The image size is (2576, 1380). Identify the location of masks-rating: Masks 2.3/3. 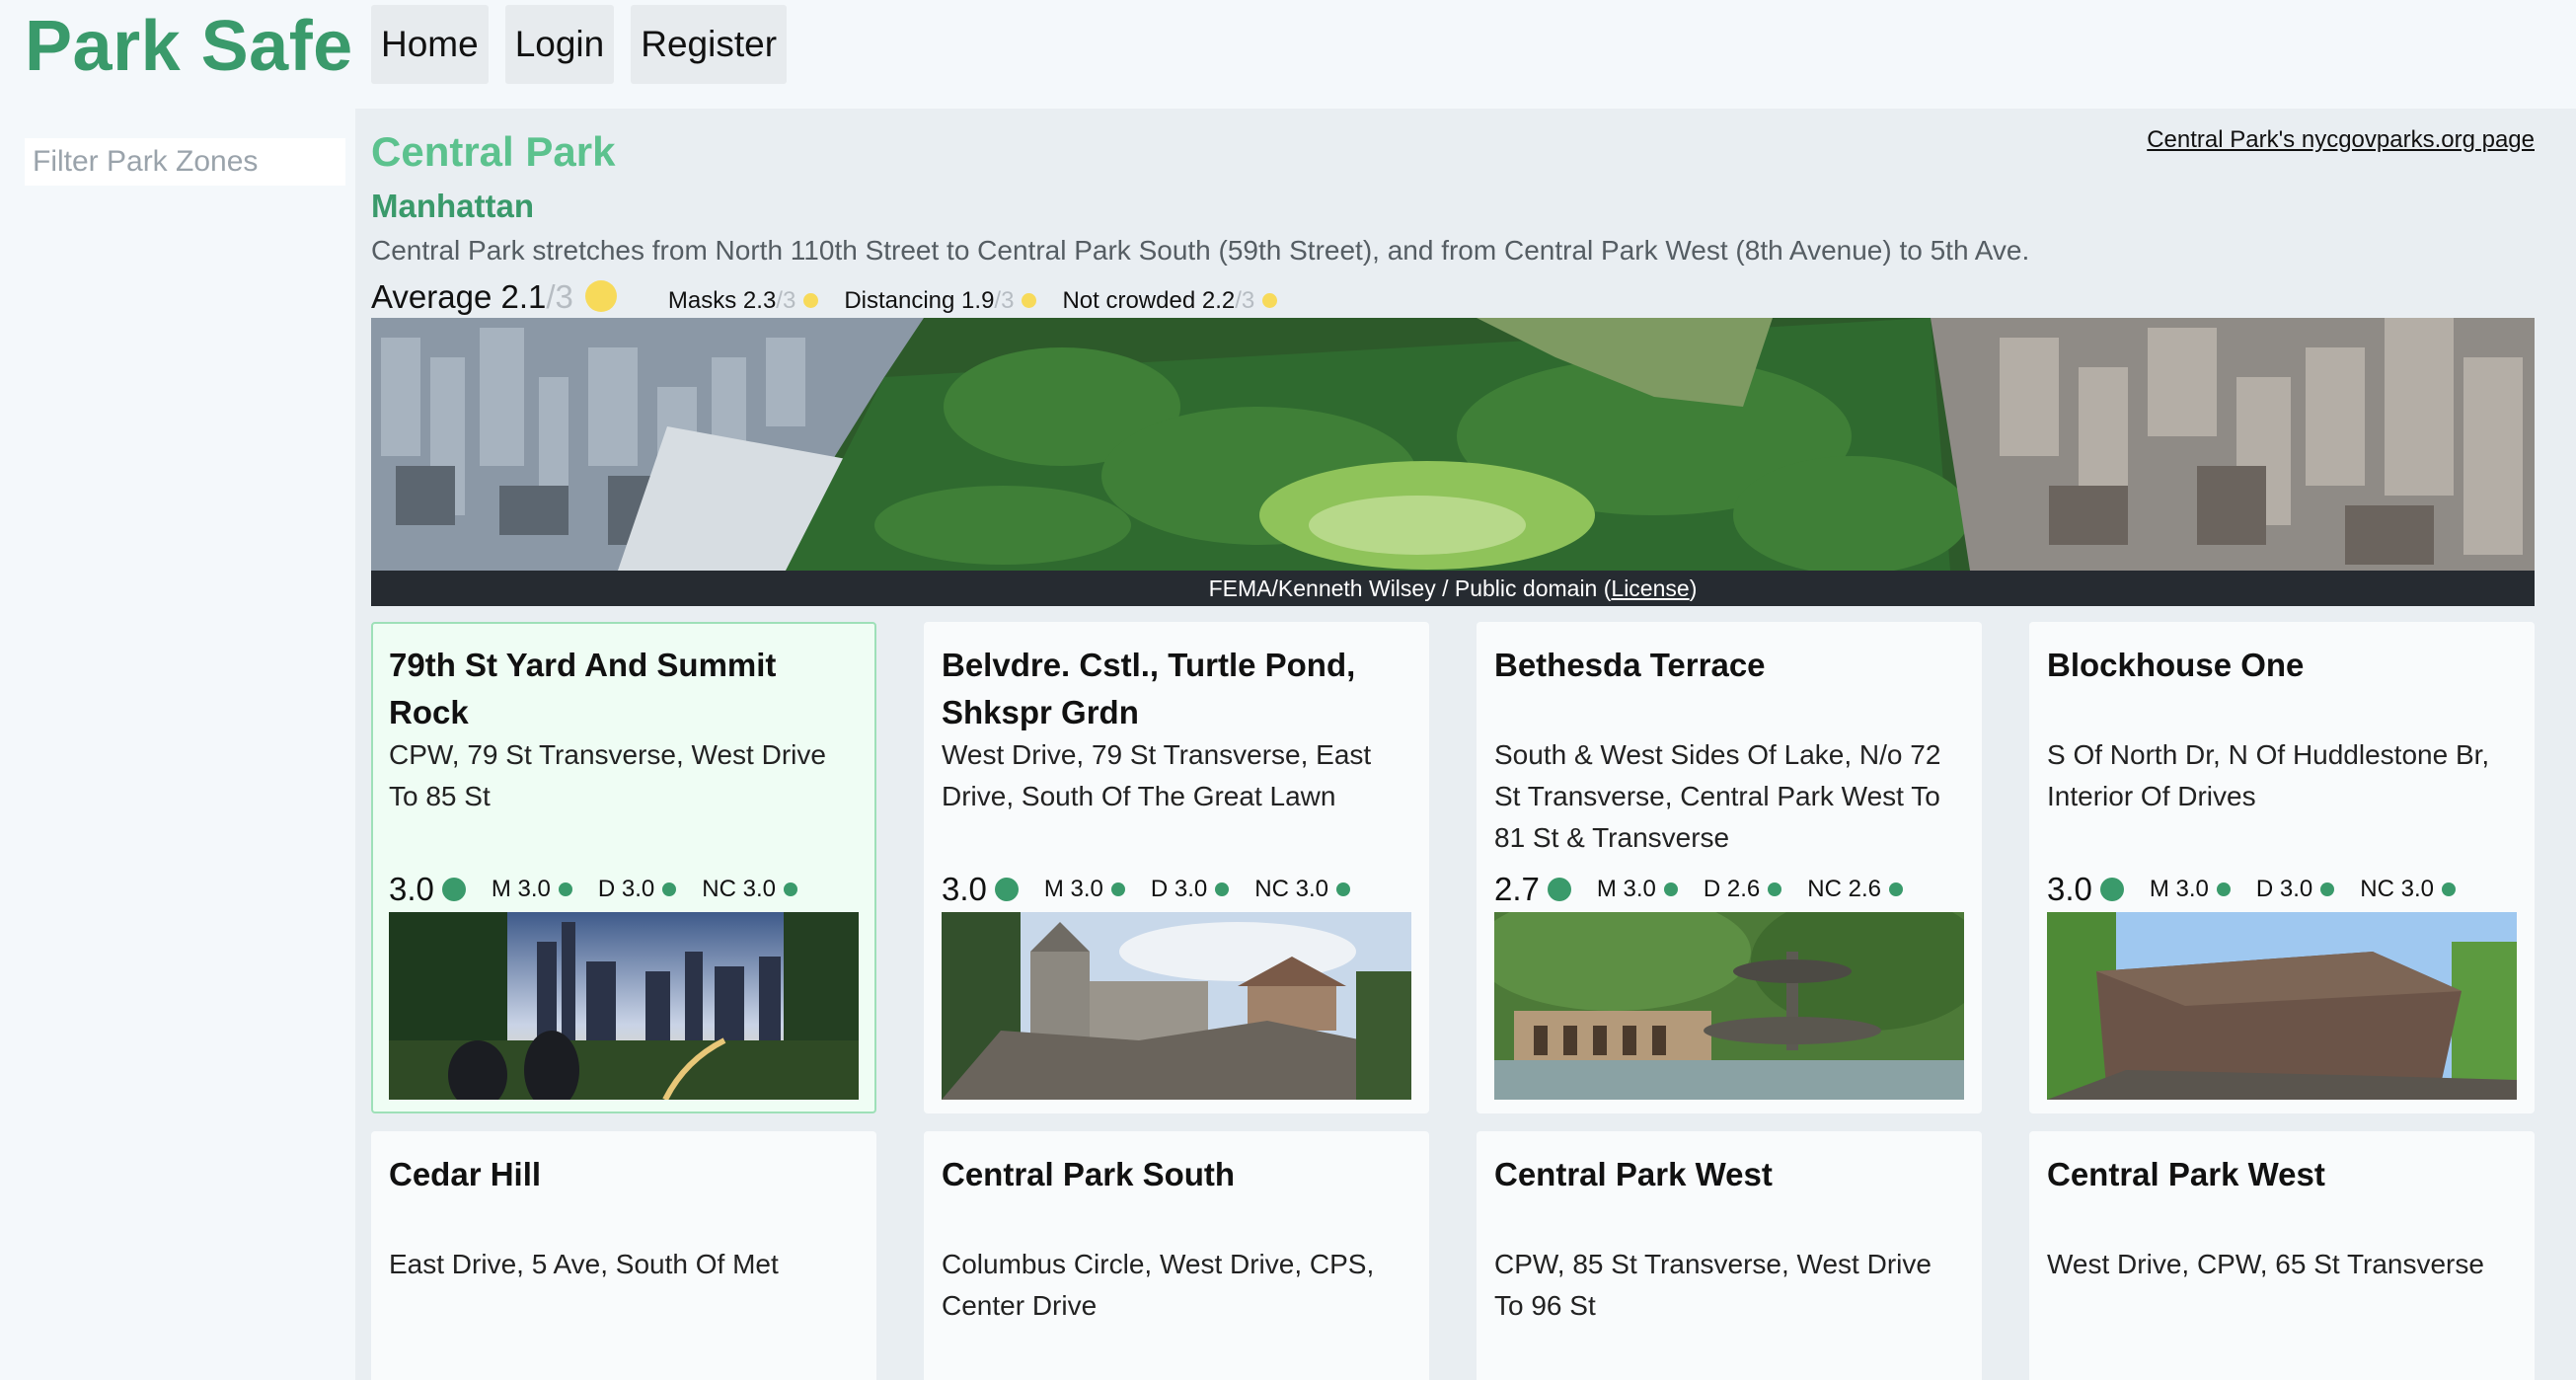
(743, 301).